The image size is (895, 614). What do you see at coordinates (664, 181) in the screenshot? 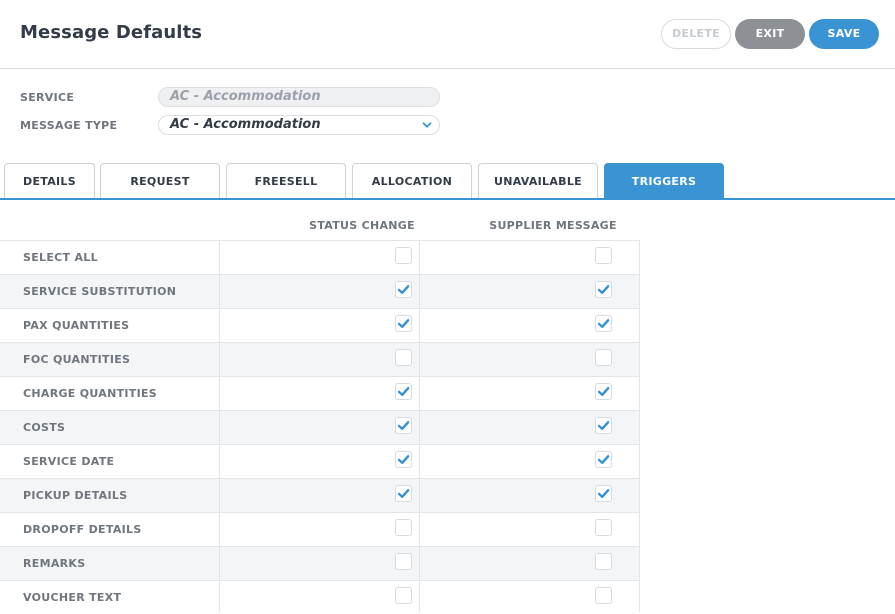
I see `tab-triggers: TRIGGERS` at bounding box center [664, 181].